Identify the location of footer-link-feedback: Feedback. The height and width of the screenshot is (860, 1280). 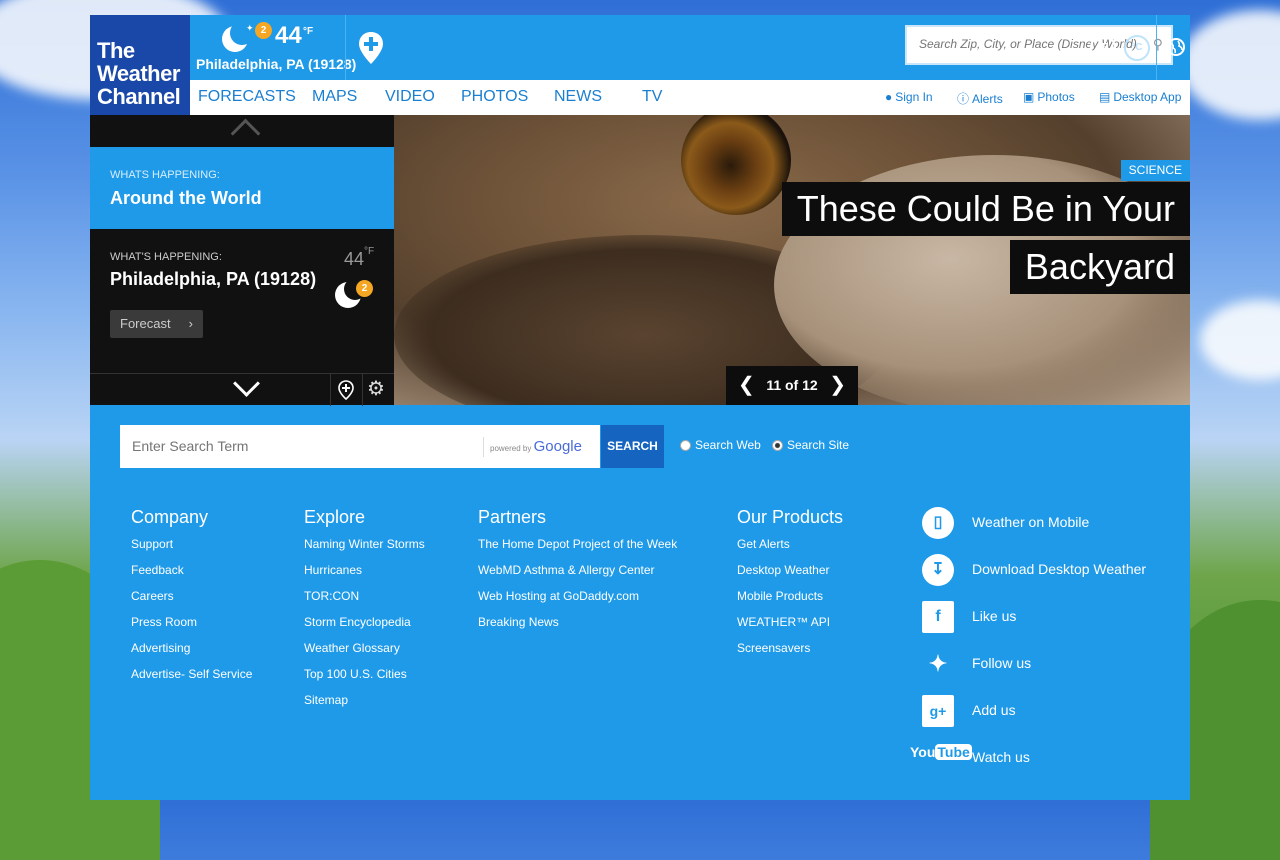
(191, 575).